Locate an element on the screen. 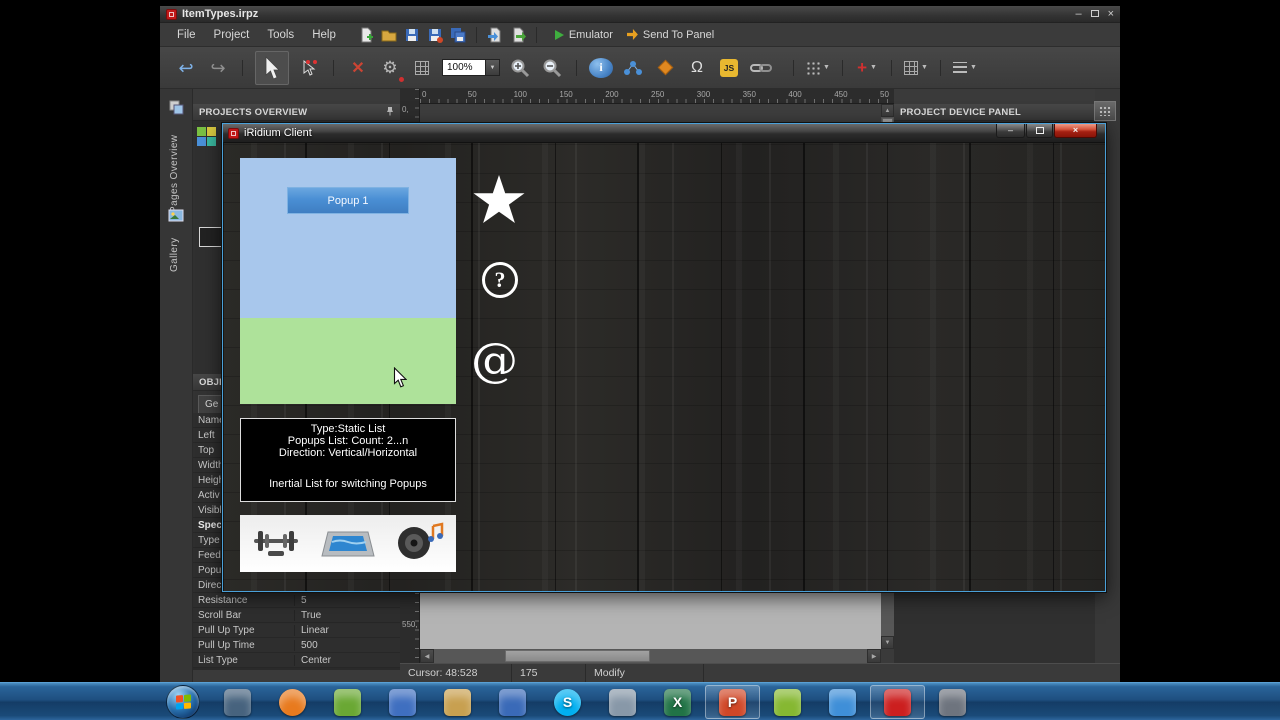  undo-icon: ↩ is located at coordinates (186, 68).